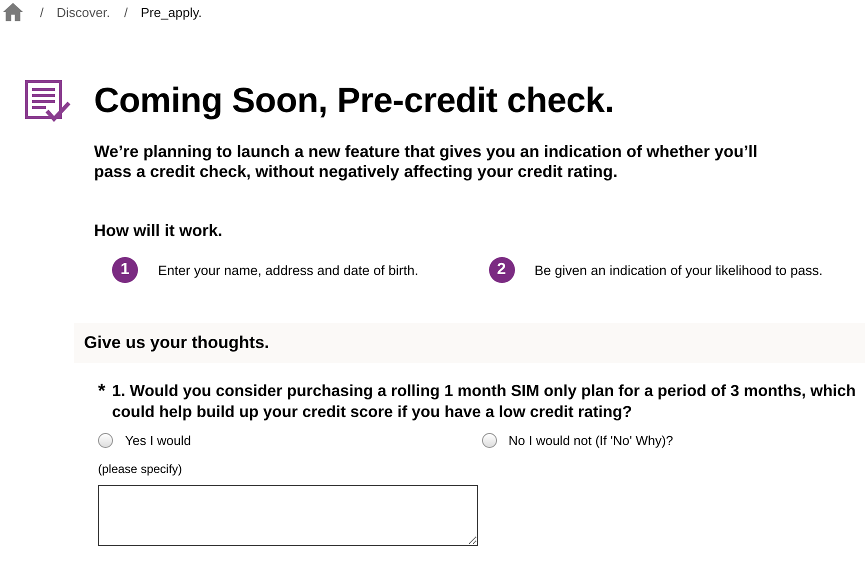  What do you see at coordinates (501, 270) in the screenshot?
I see `step-number: 2` at bounding box center [501, 270].